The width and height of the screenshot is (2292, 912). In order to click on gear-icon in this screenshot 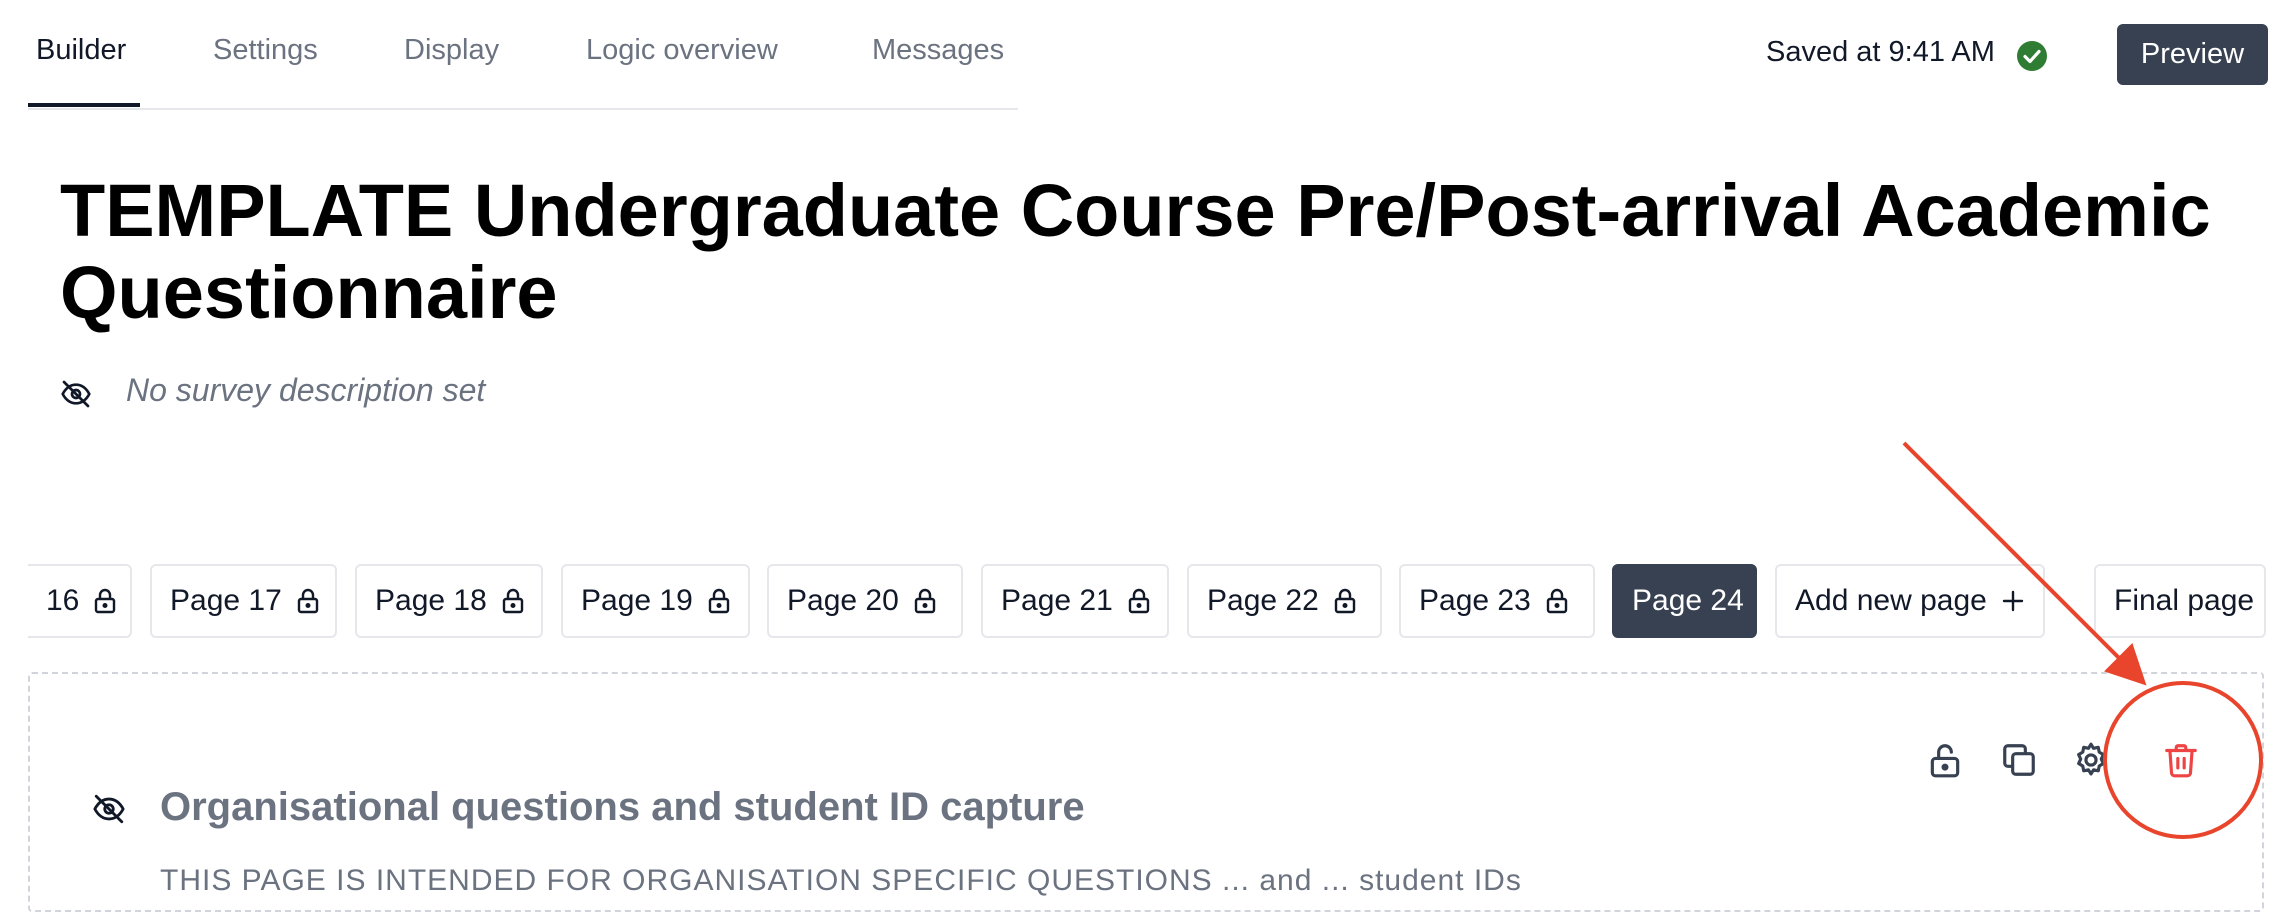, I will do `click(2091, 760)`.